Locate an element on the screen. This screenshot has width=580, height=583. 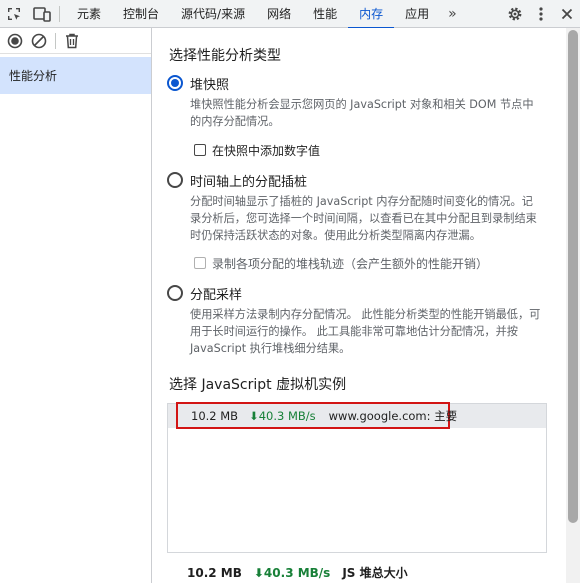
more-tabs-button: » is located at coordinates (452, 14).